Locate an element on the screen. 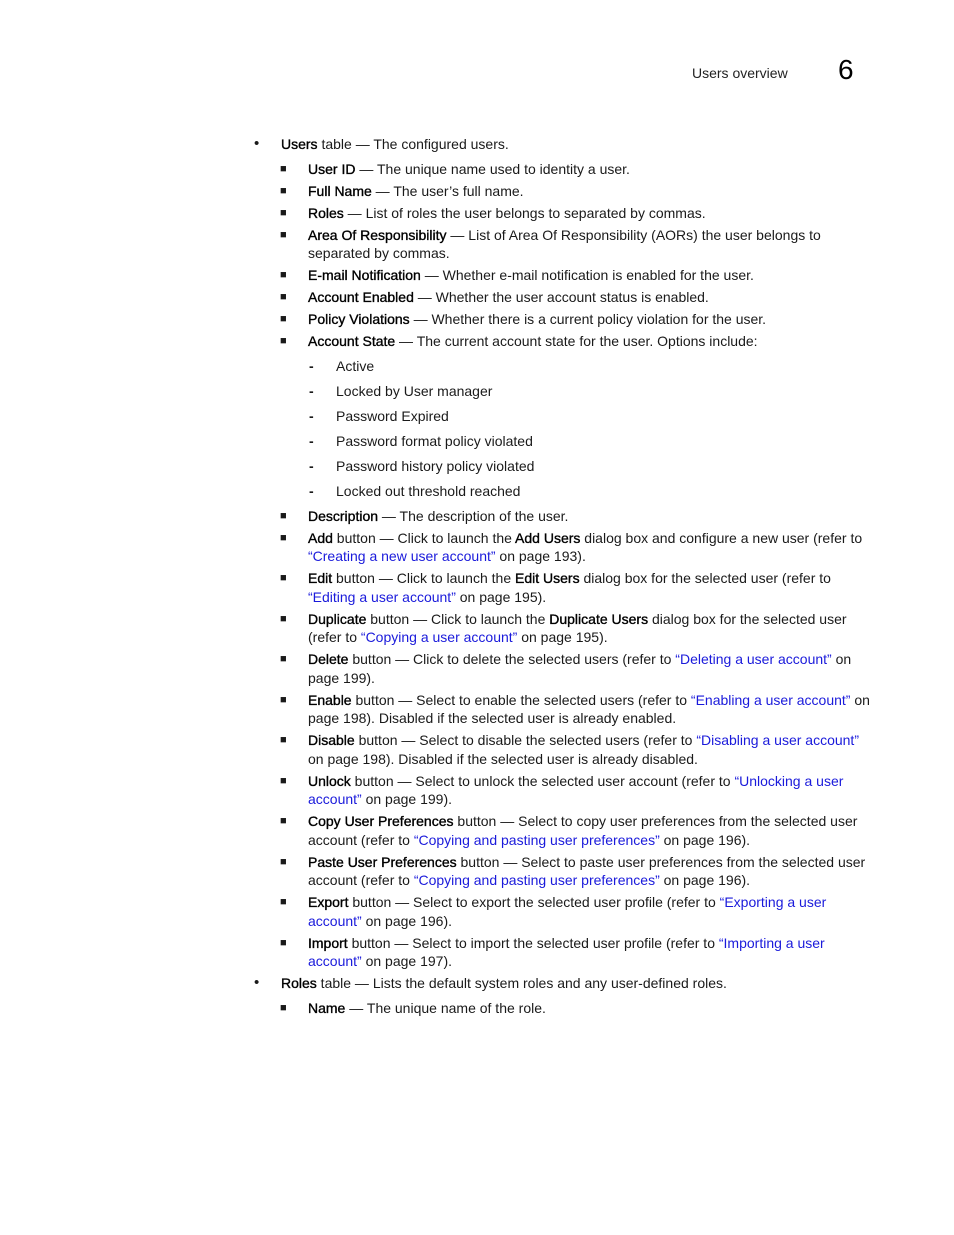 Image resolution: width=954 pixels, height=1235 pixels. term: Import is located at coordinates (328, 942).